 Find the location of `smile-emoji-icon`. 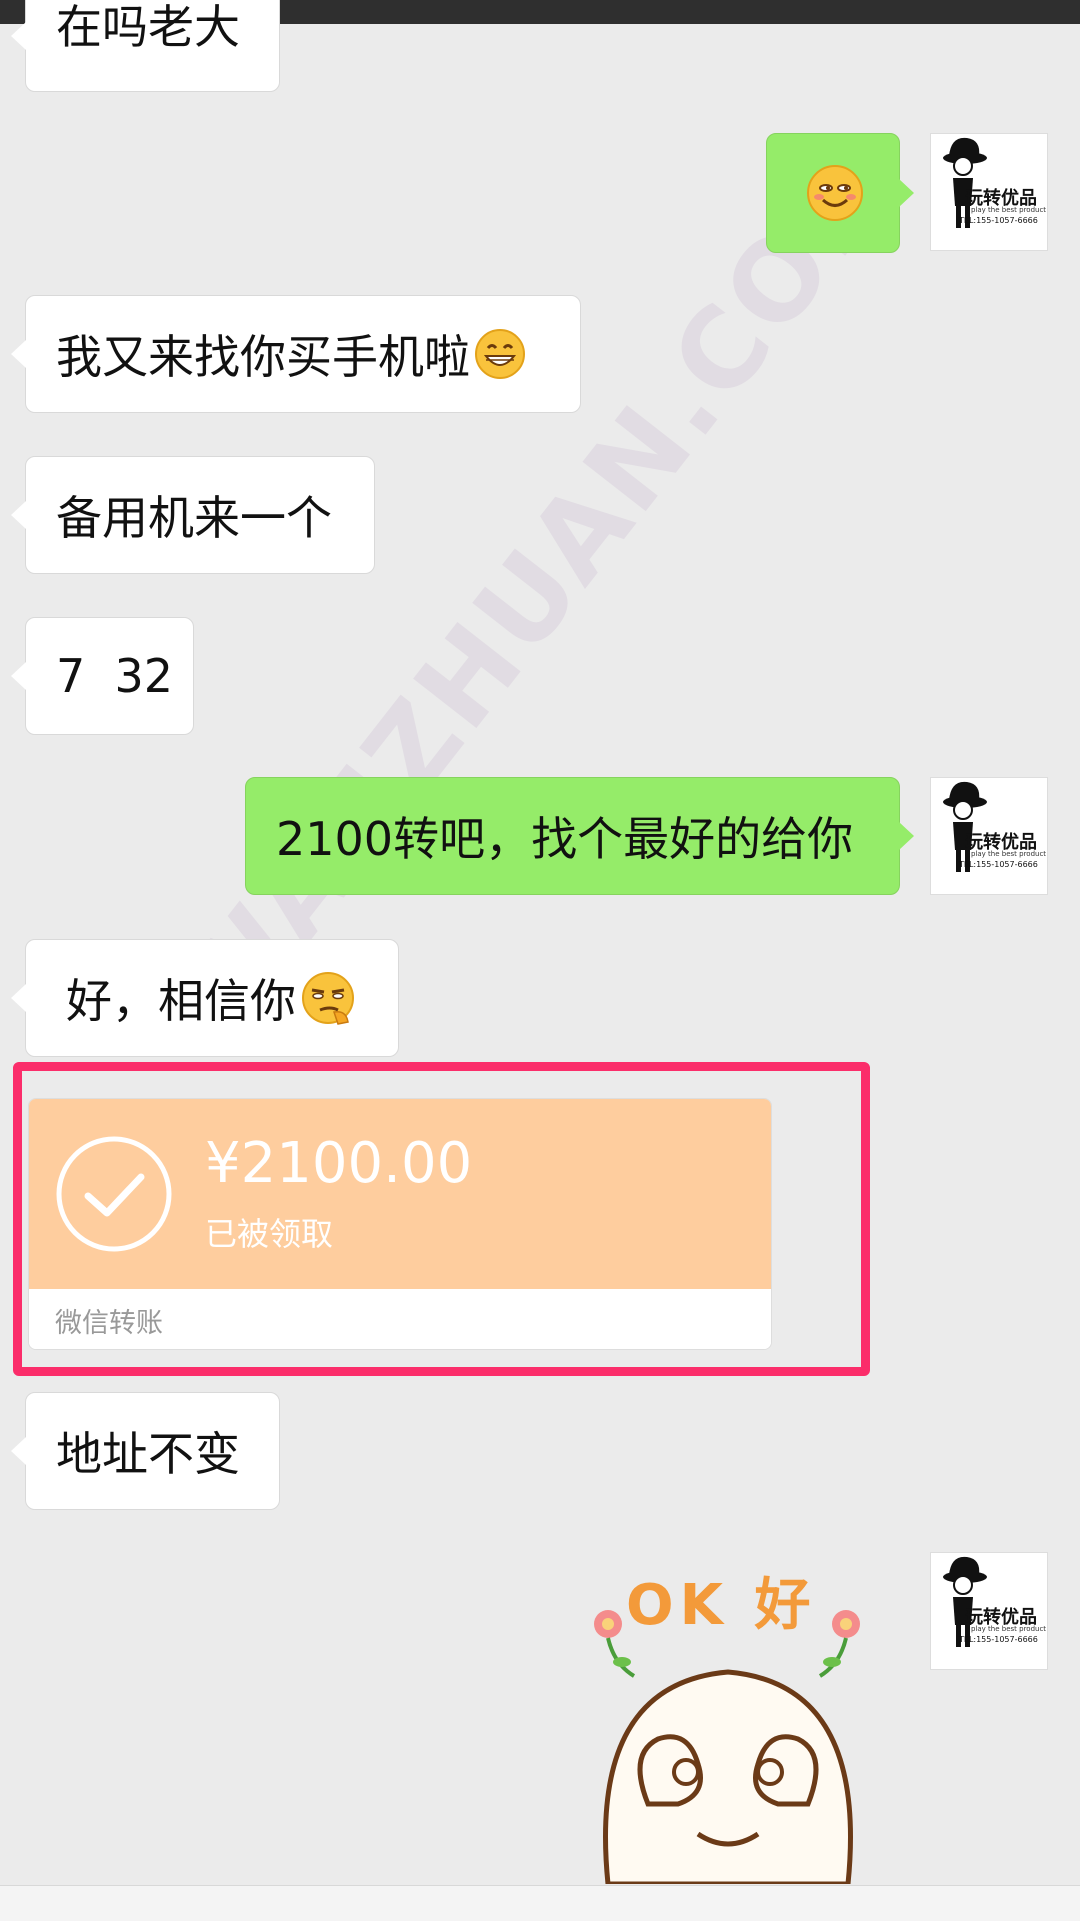

smile-emoji-icon is located at coordinates (835, 193).